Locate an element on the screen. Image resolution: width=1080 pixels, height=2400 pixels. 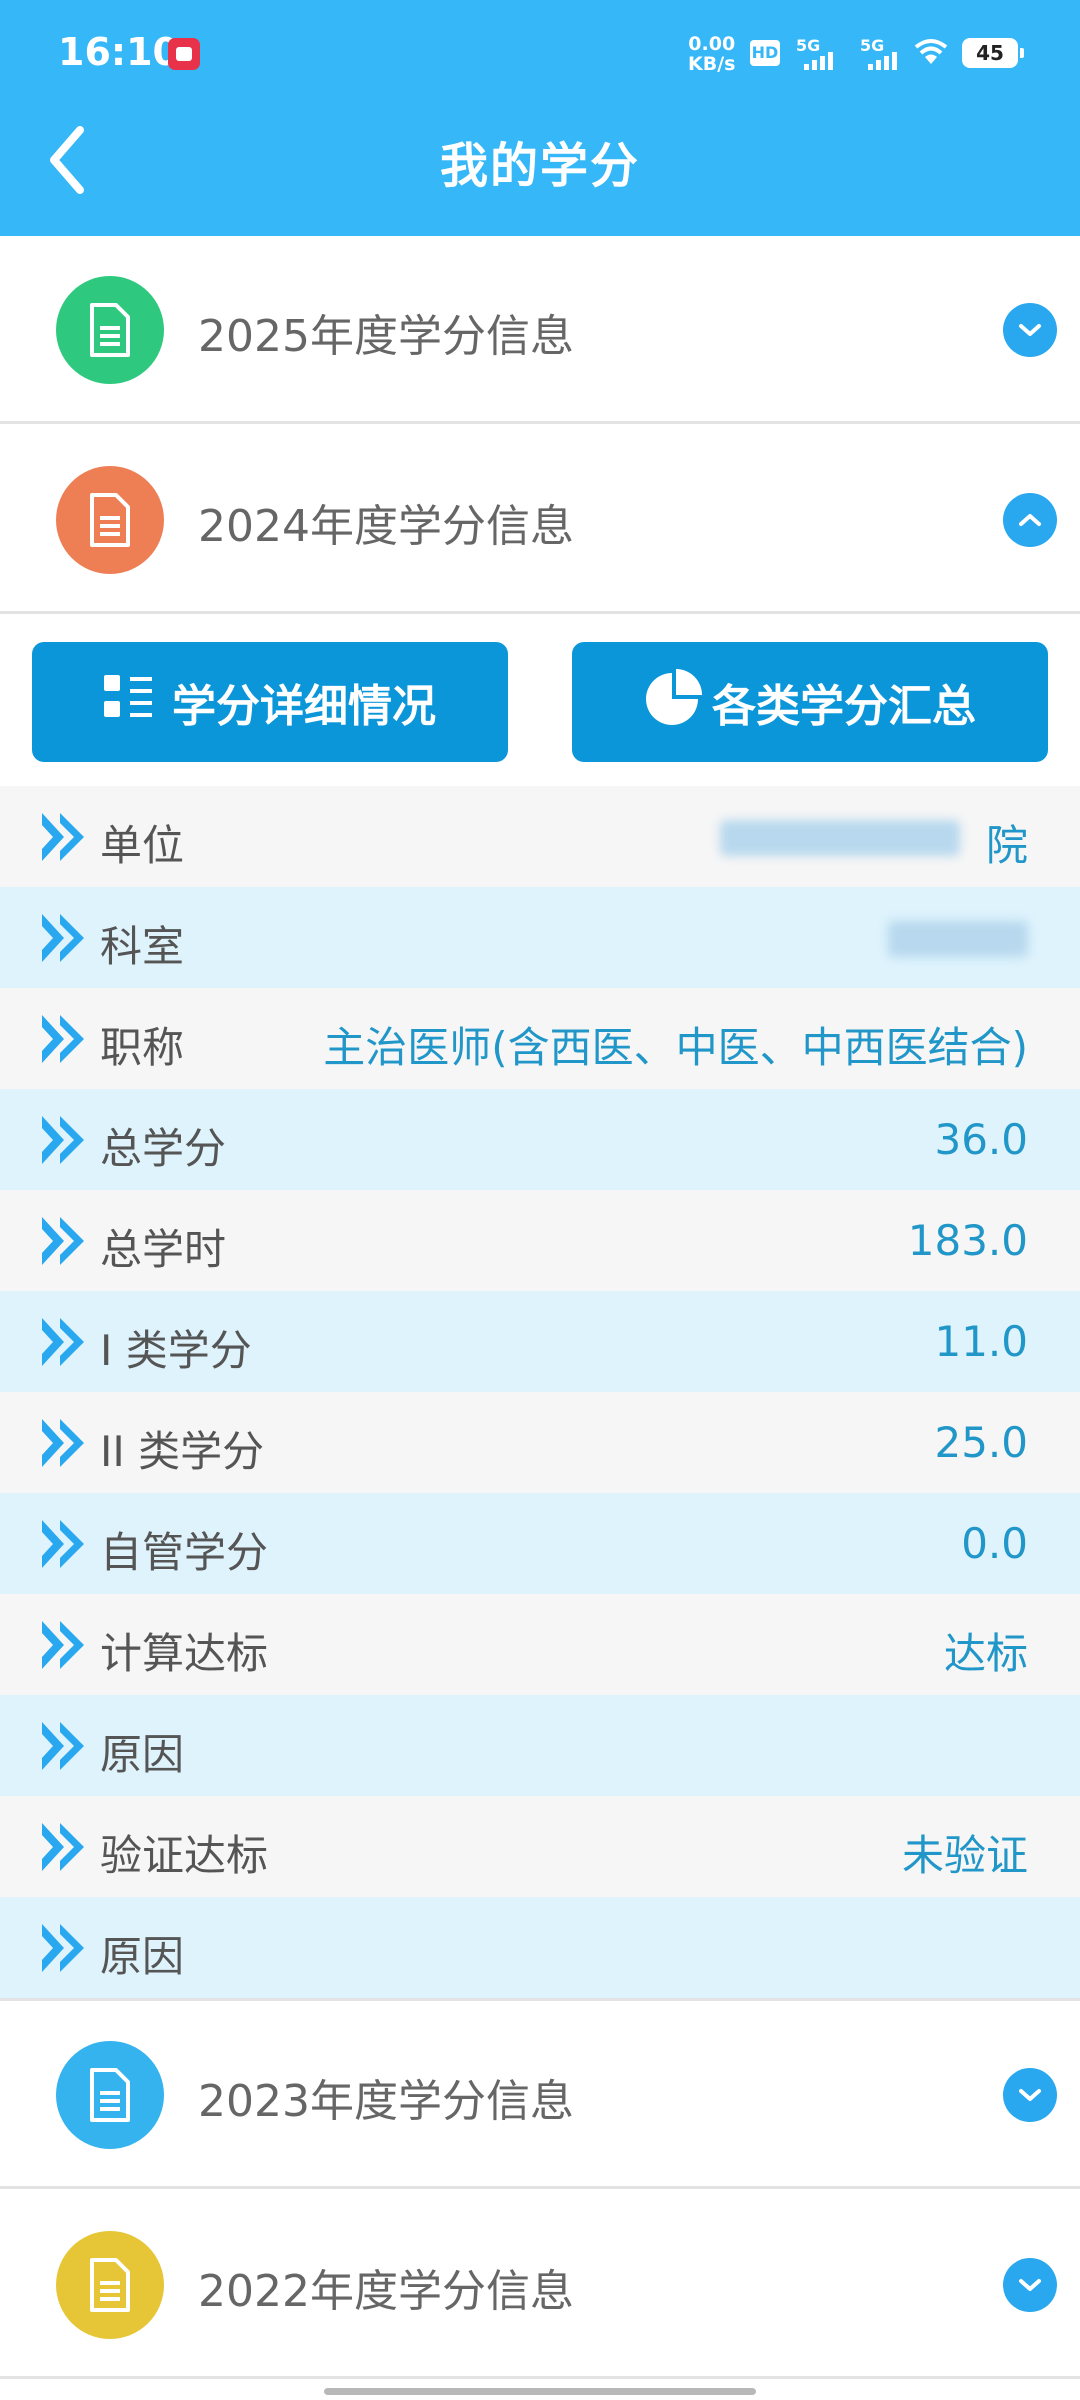
detail-value: 0.0 is located at coordinates (994, 1543).